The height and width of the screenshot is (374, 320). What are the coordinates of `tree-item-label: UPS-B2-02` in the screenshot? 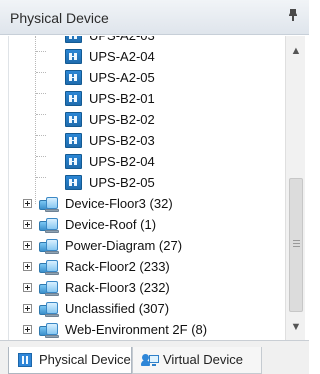 It's located at (122, 119).